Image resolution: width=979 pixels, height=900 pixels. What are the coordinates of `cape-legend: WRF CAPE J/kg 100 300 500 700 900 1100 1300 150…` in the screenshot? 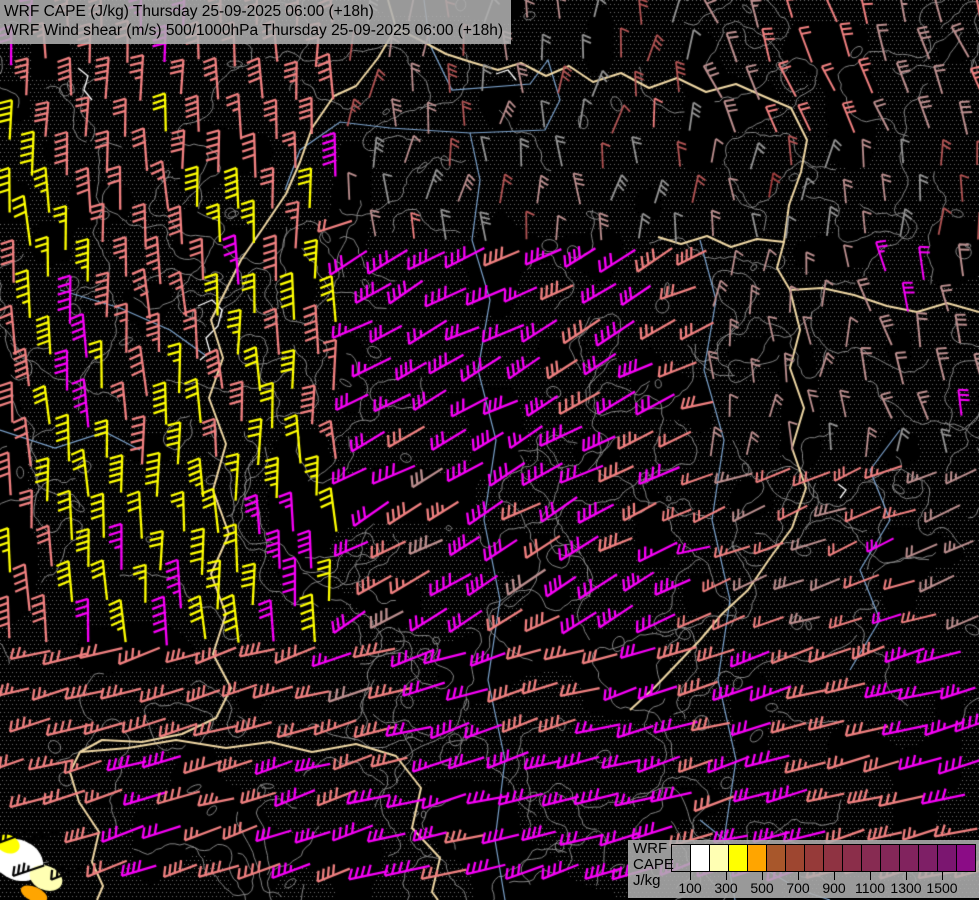 It's located at (803, 869).